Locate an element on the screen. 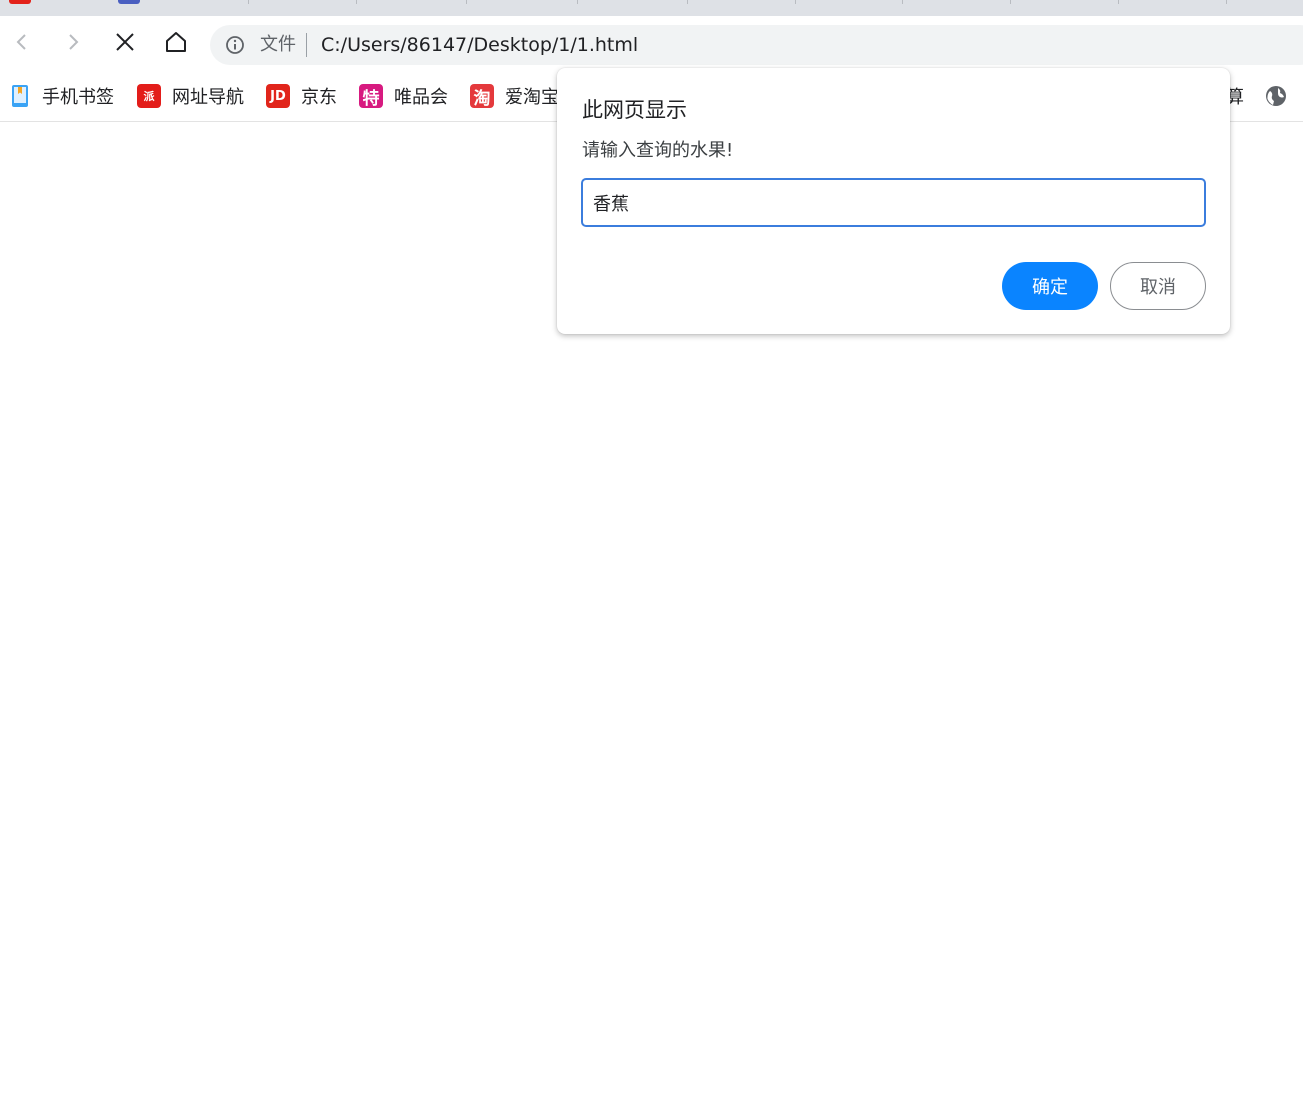 Image resolution: width=1303 pixels, height=1115 pixels. prompt-dialog: 此网页显示 请输入查询的水果! 确定 取消 is located at coordinates (893, 201).